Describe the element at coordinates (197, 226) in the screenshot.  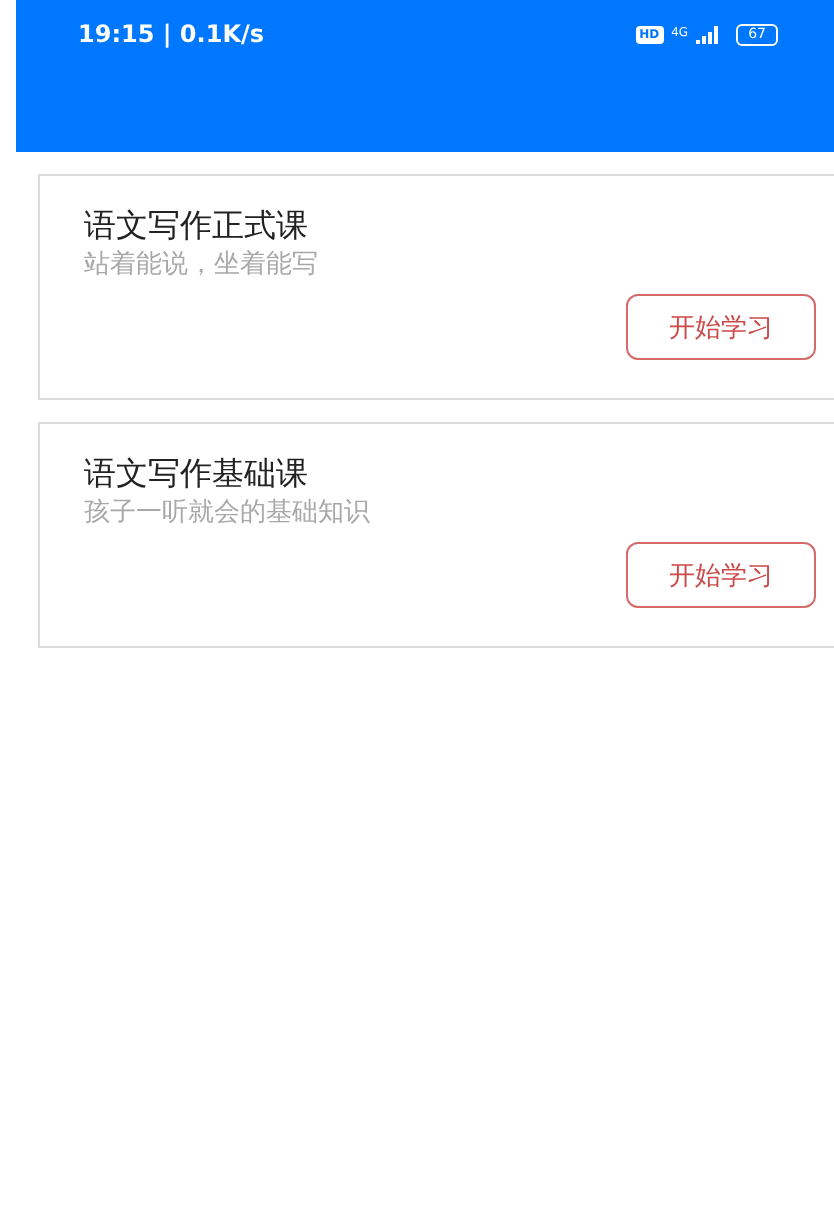
I see `course-title: 语文写作正式课` at that location.